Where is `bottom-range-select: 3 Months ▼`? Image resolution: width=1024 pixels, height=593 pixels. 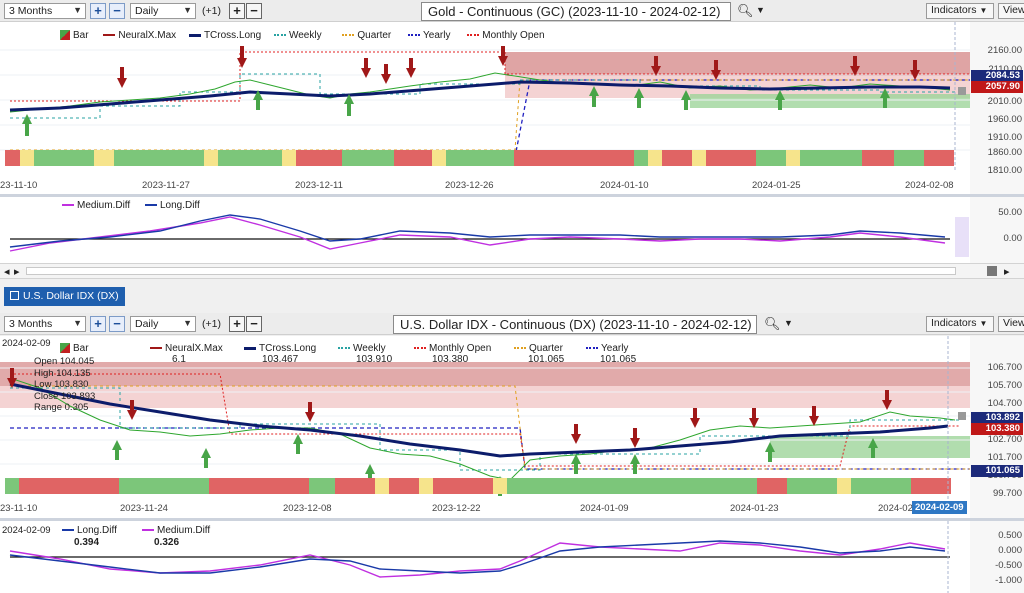 bottom-range-select: 3 Months ▼ is located at coordinates (45, 324).